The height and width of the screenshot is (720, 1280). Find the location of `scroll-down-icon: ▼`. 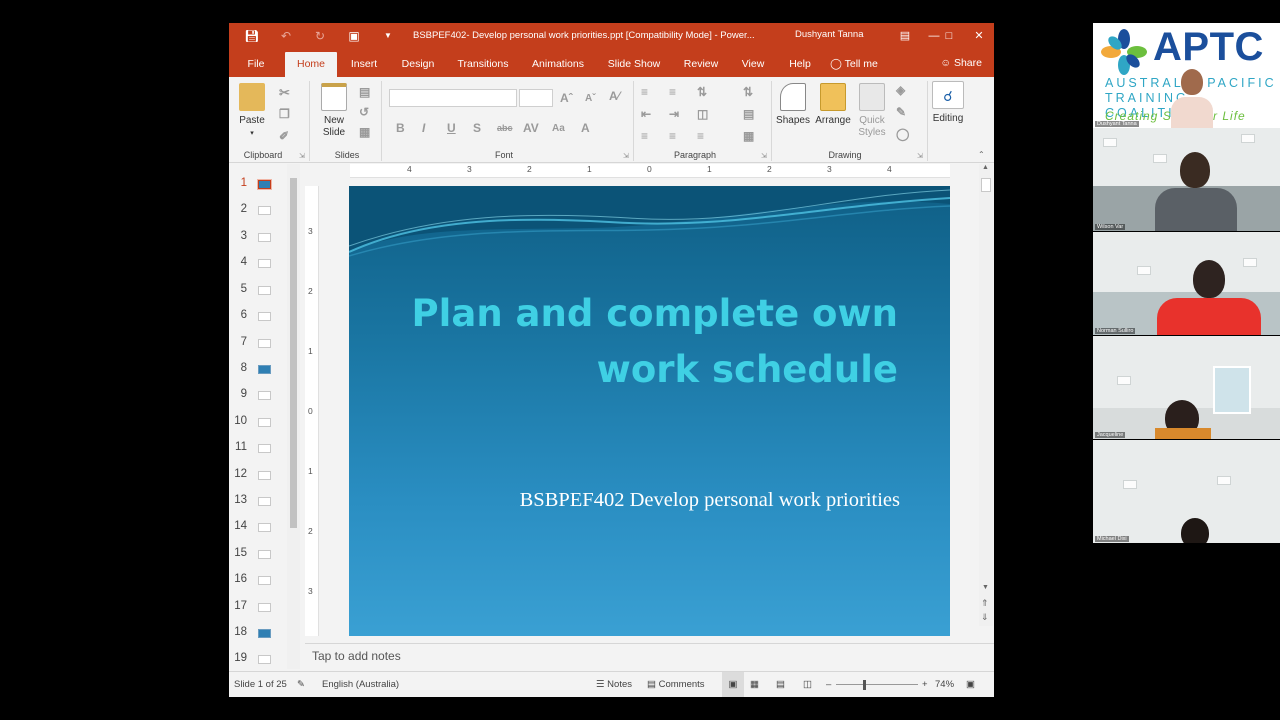

scroll-down-icon: ▼ is located at coordinates (985, 587).